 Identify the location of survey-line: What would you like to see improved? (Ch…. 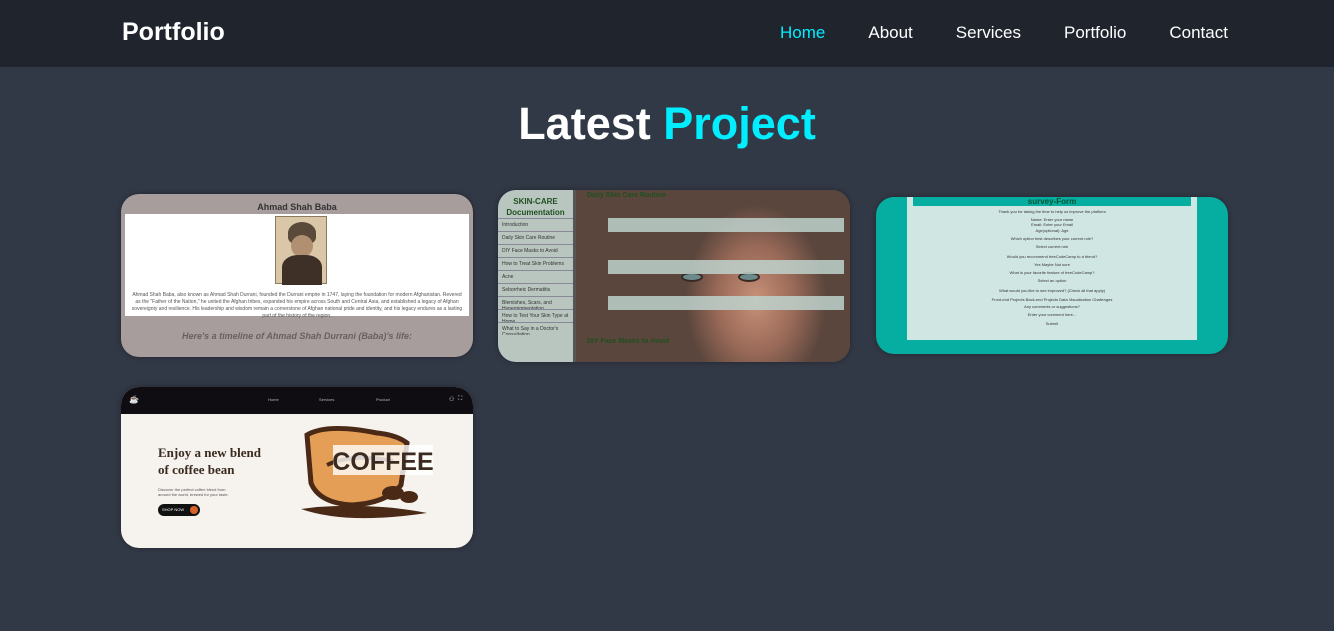
(1052, 290).